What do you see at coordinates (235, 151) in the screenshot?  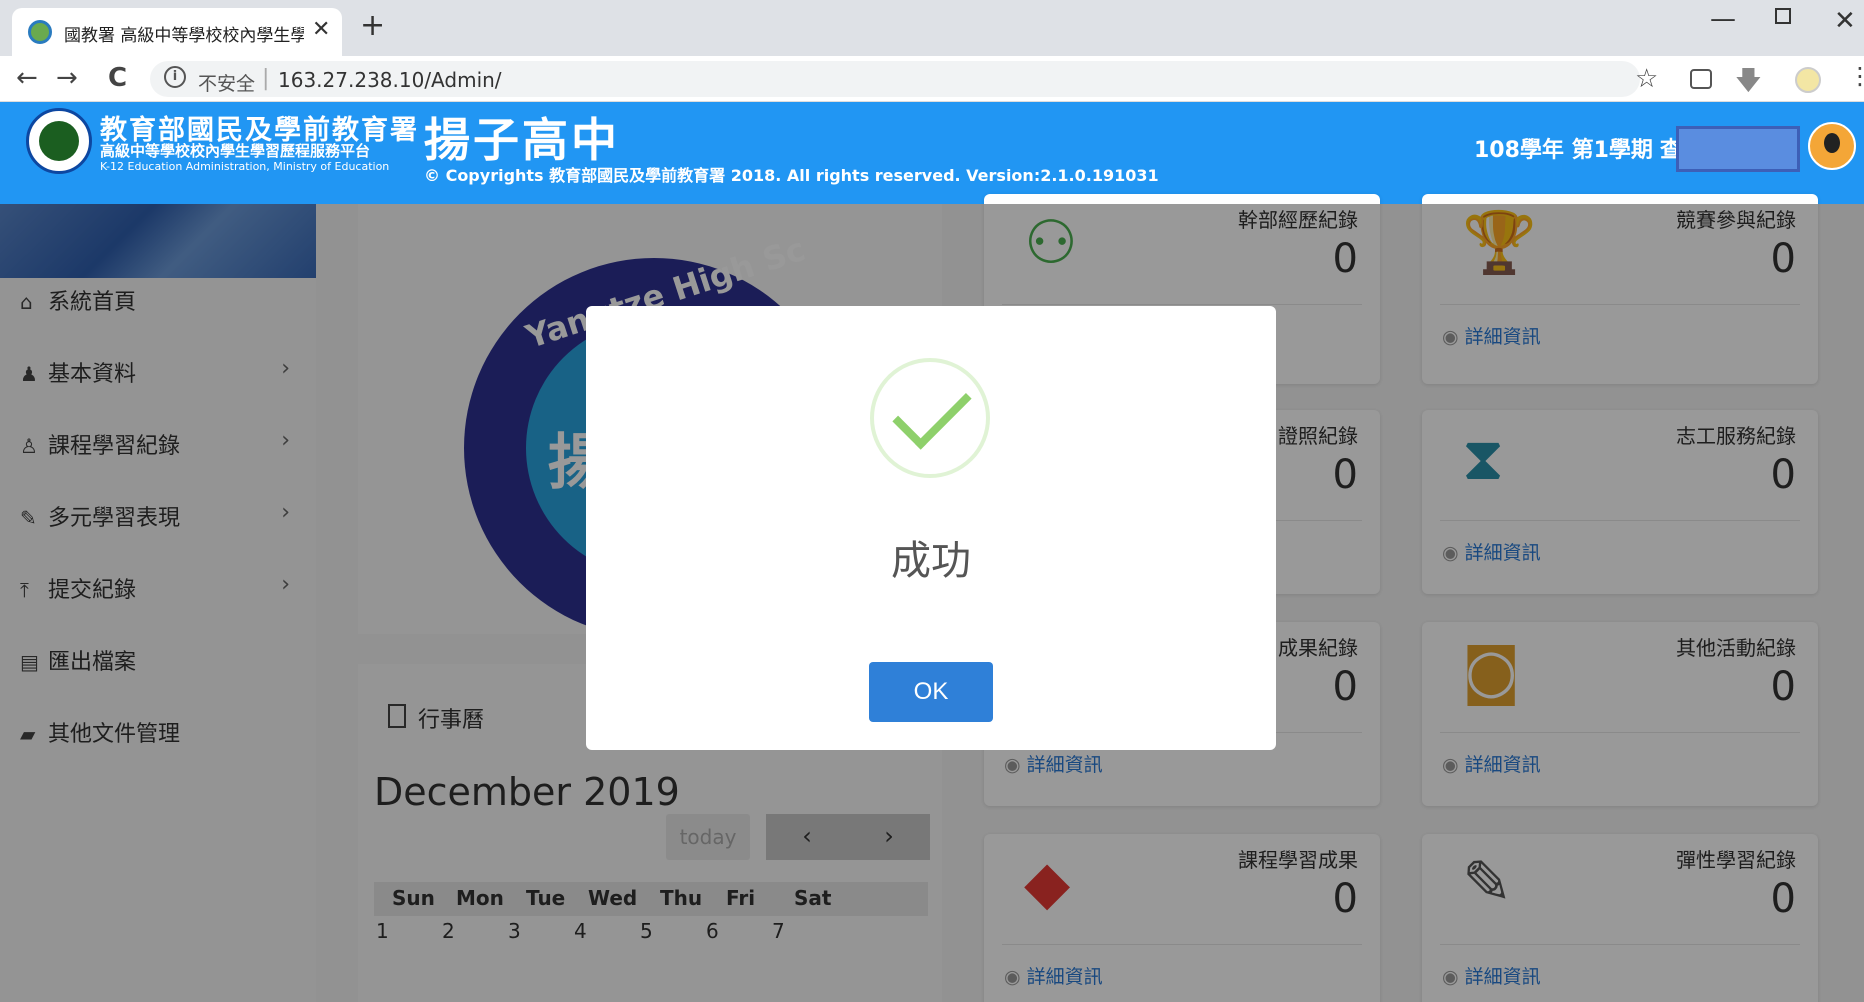 I see `platform-title: 高級中等學校校內學生學習歷程服務平台` at bounding box center [235, 151].